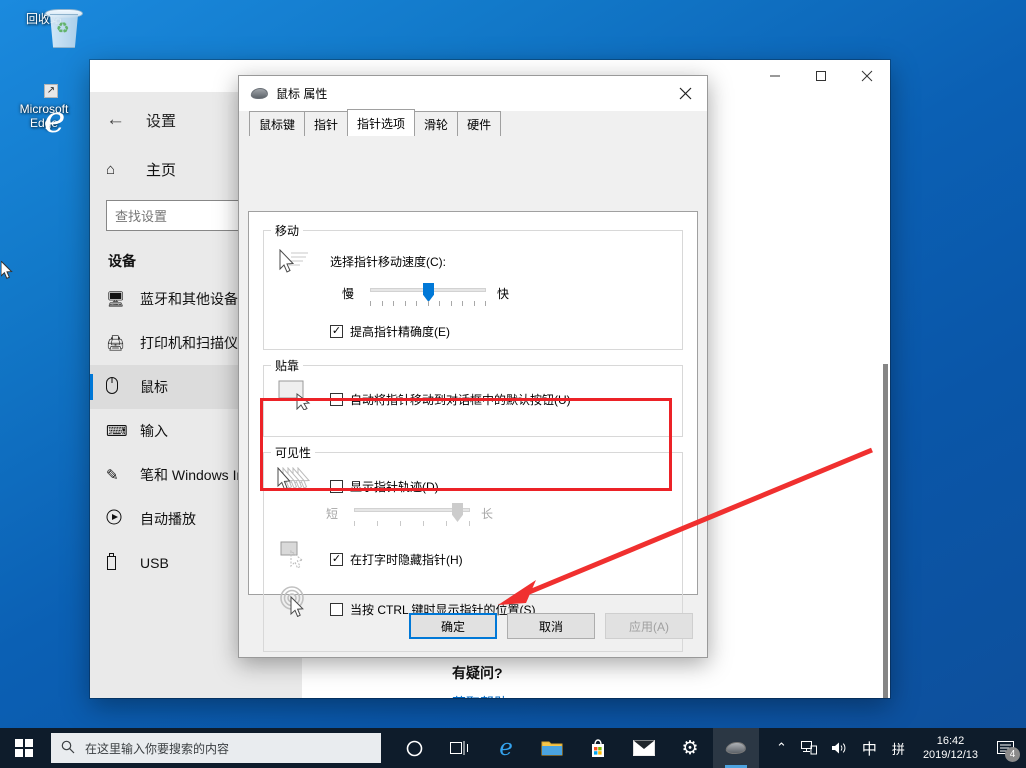 Image resolution: width=1026 pixels, height=768 pixels. What do you see at coordinates (44, 28) in the screenshot?
I see `desktop-icon-recycle-bin: ♻ 回收站` at bounding box center [44, 28].